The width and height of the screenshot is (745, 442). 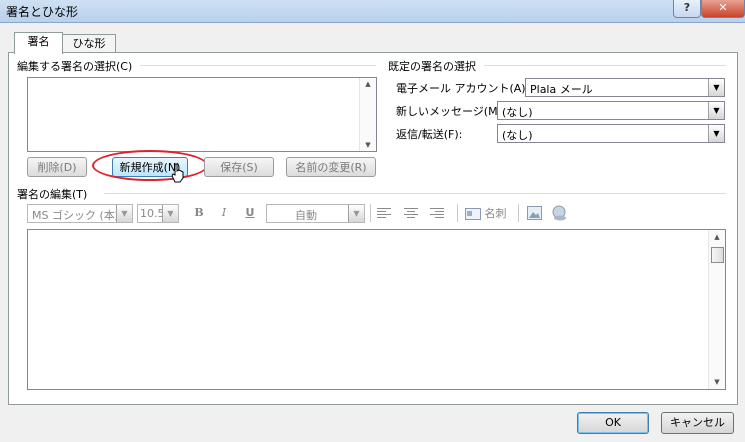 What do you see at coordinates (495, 213) in the screenshot?
I see `business-card-label: 名刺` at bounding box center [495, 213].